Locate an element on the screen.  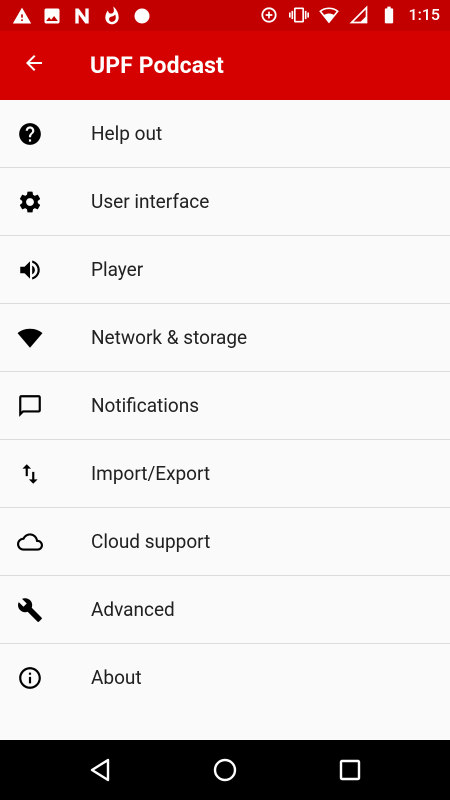
nav-back-button is located at coordinates (100, 770).